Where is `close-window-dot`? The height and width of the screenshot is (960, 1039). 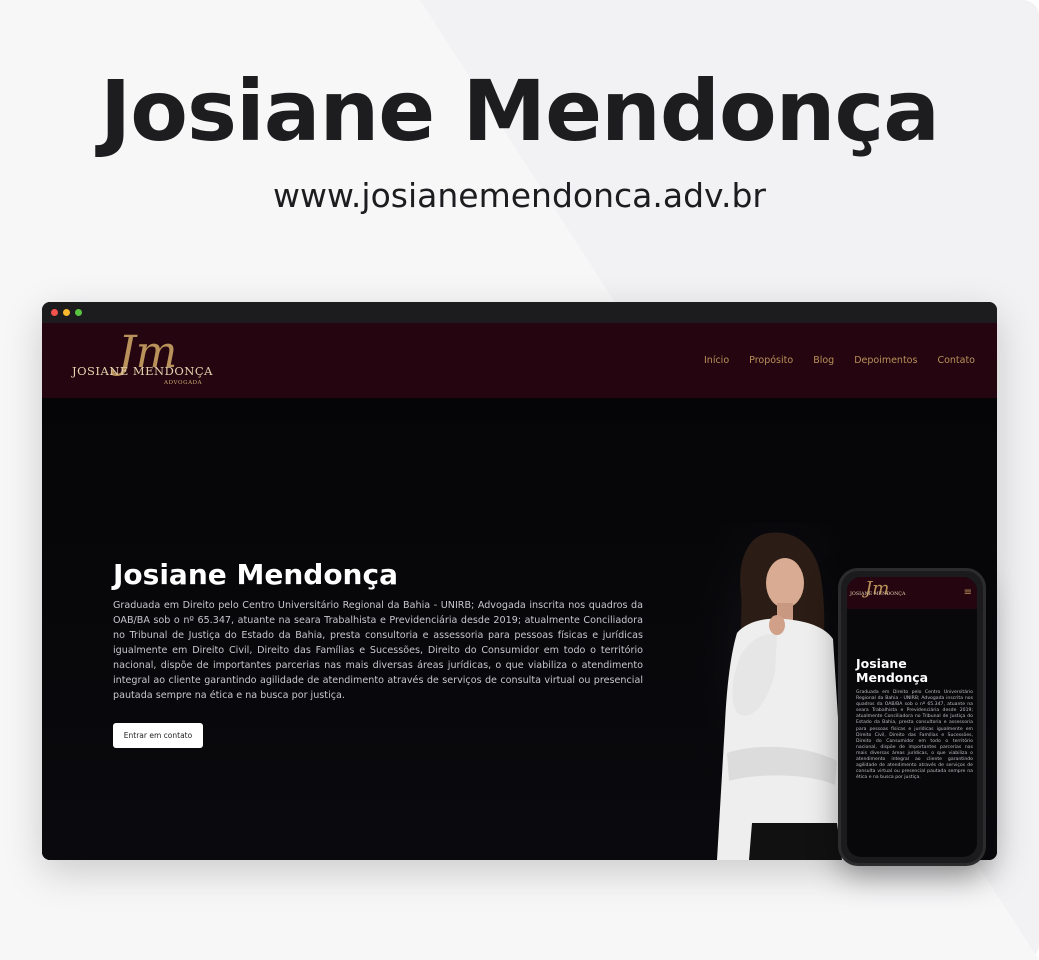 close-window-dot is located at coordinates (54, 312).